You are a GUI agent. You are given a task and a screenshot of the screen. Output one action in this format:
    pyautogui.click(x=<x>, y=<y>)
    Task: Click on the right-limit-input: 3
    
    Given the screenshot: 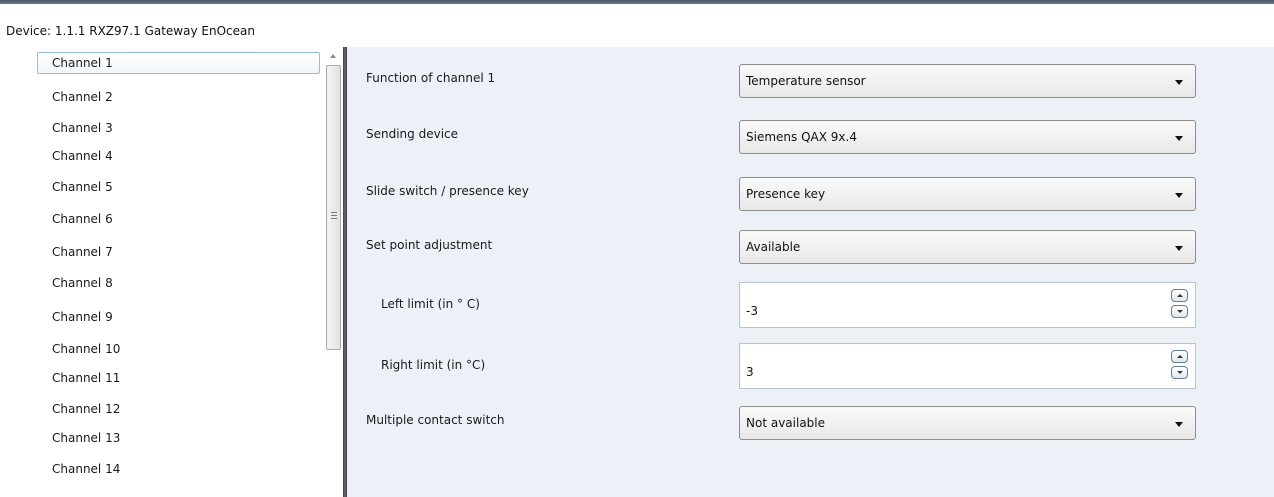 What is the action you would take?
    pyautogui.click(x=967, y=366)
    